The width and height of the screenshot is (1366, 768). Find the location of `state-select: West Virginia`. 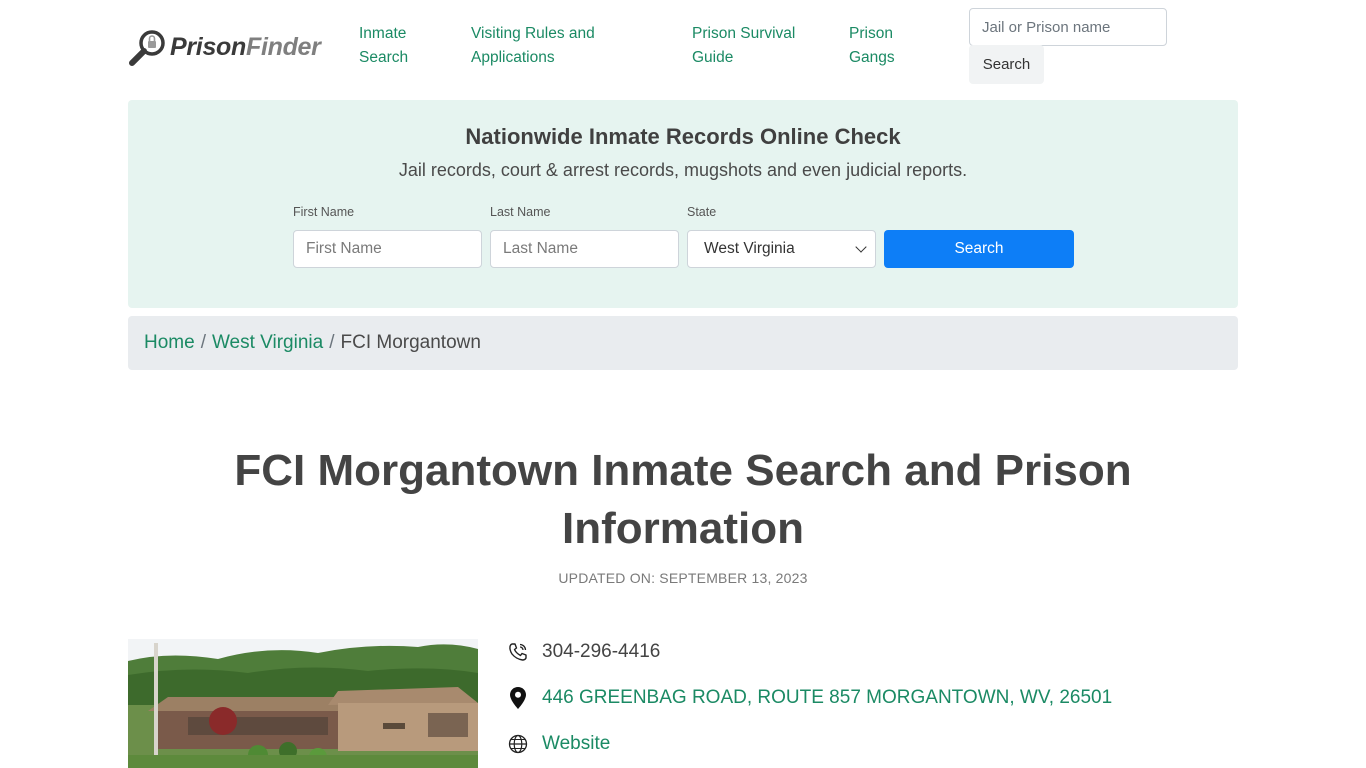

state-select: West Virginia is located at coordinates (781, 249).